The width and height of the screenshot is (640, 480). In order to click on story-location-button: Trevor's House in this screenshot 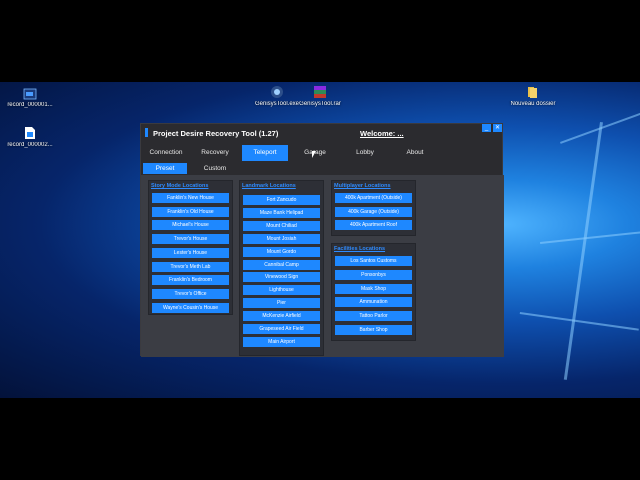, I will do `click(190, 239)`.